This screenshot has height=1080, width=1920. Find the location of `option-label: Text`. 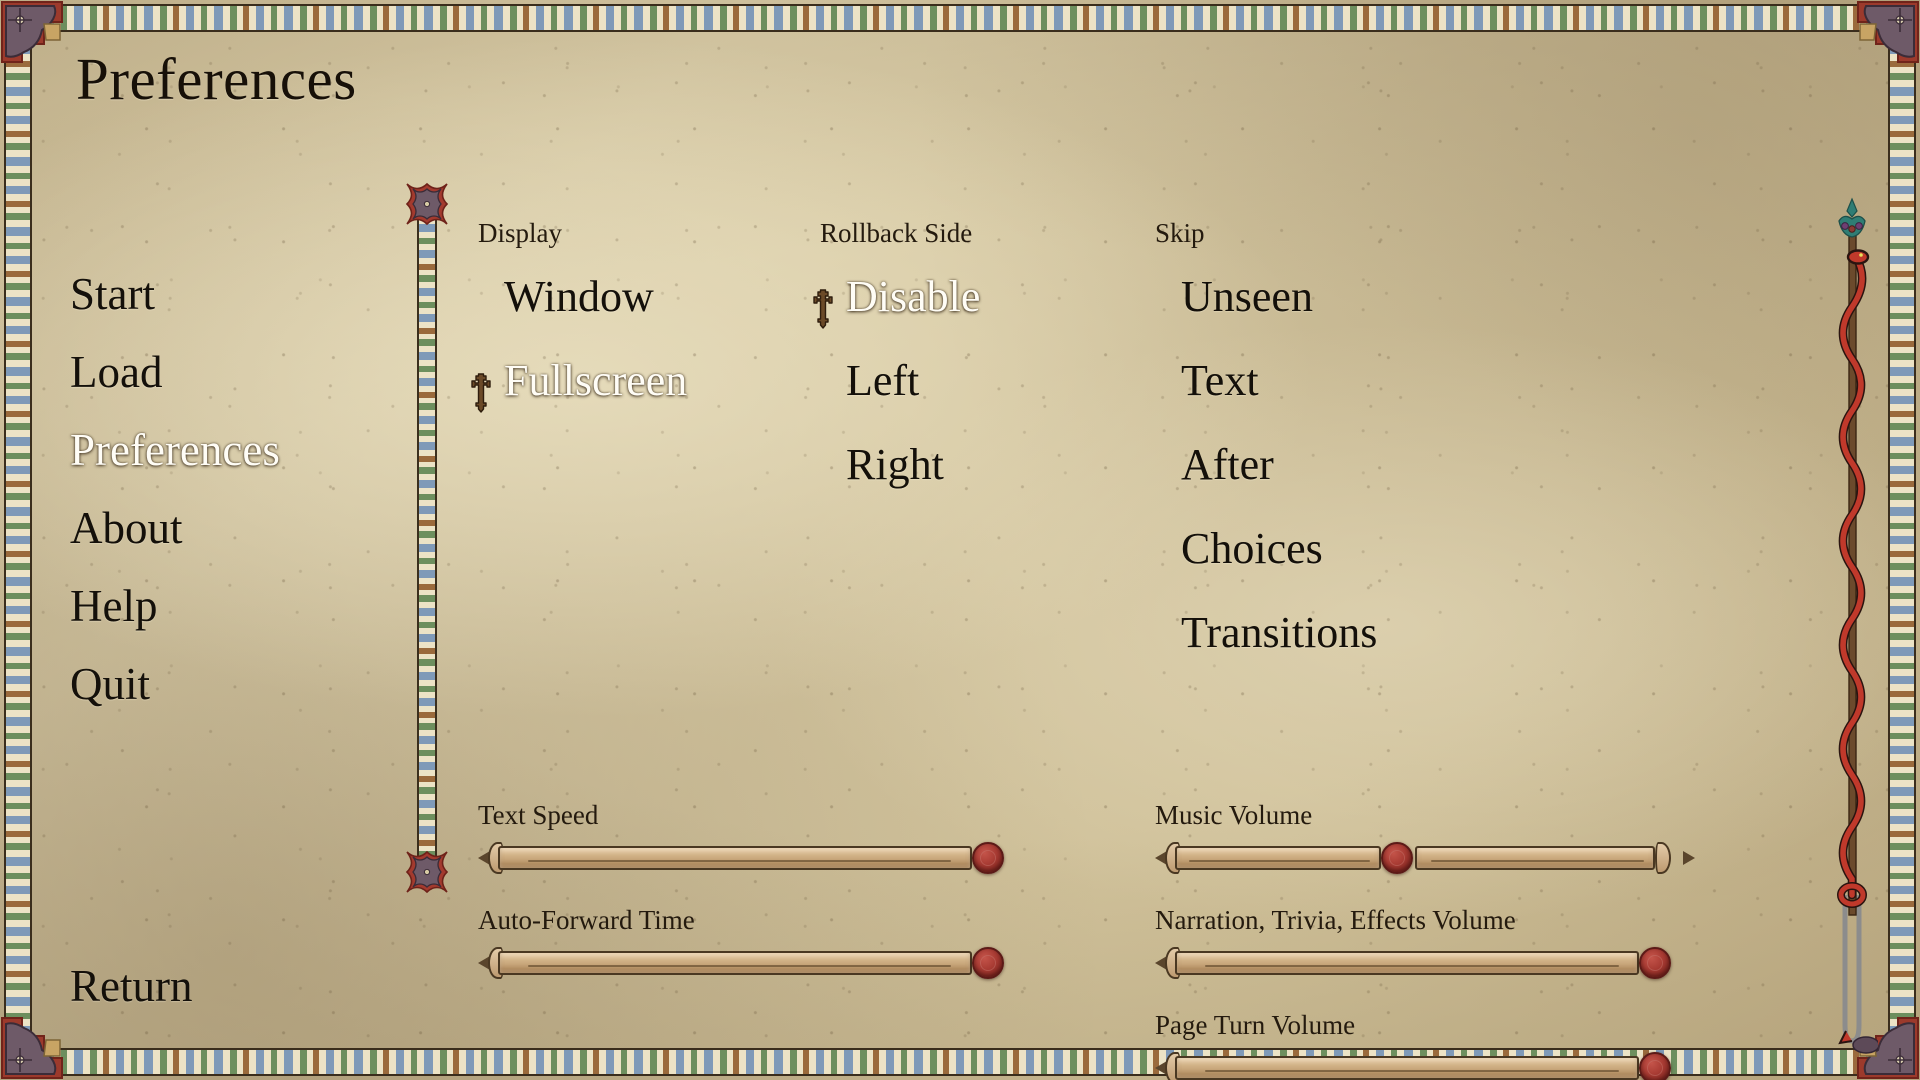

option-label: Text is located at coordinates (1220, 380).